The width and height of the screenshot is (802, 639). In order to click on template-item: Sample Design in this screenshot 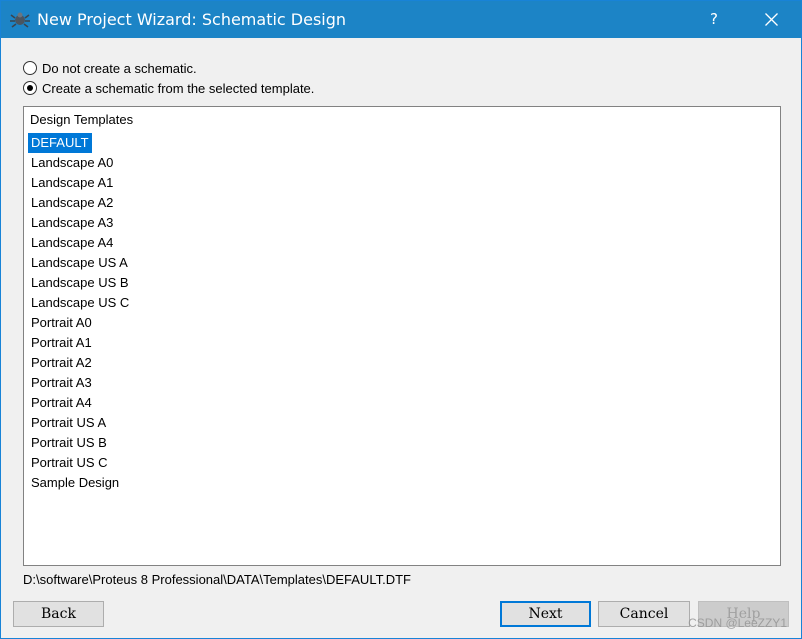, I will do `click(75, 483)`.